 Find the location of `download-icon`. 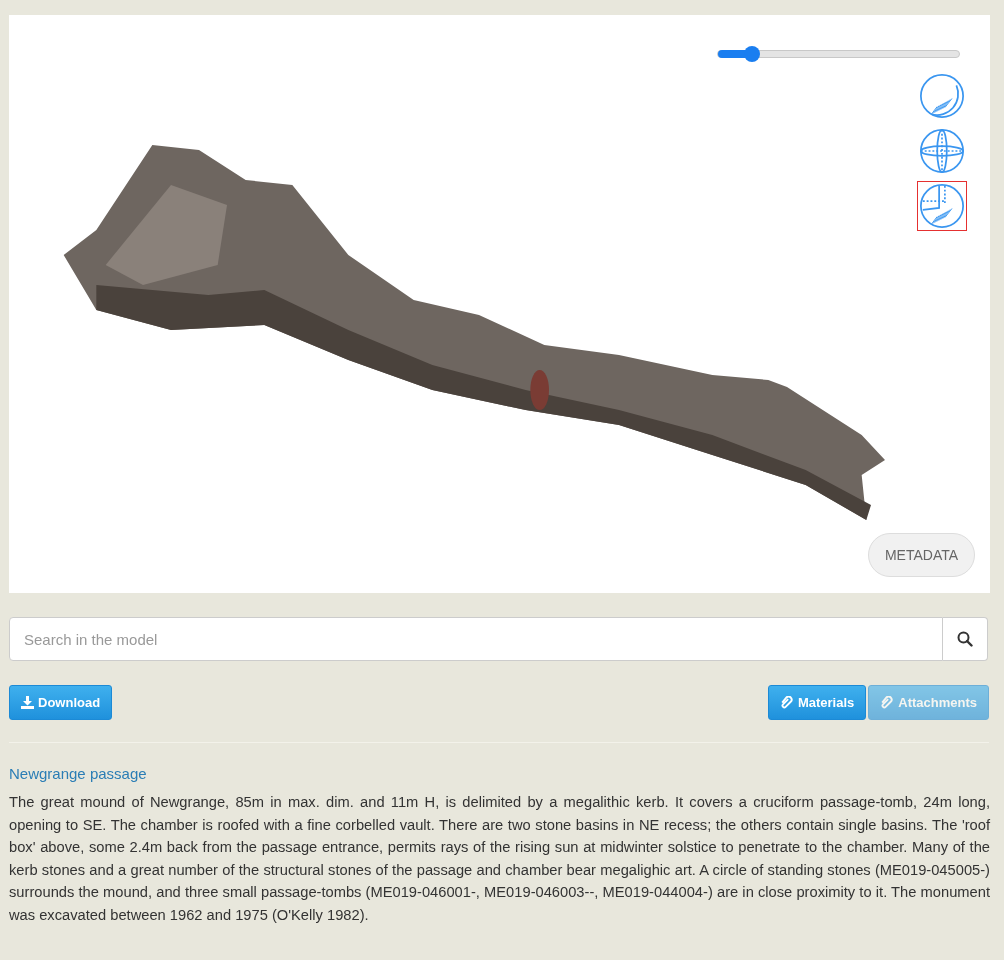

download-icon is located at coordinates (27, 702).